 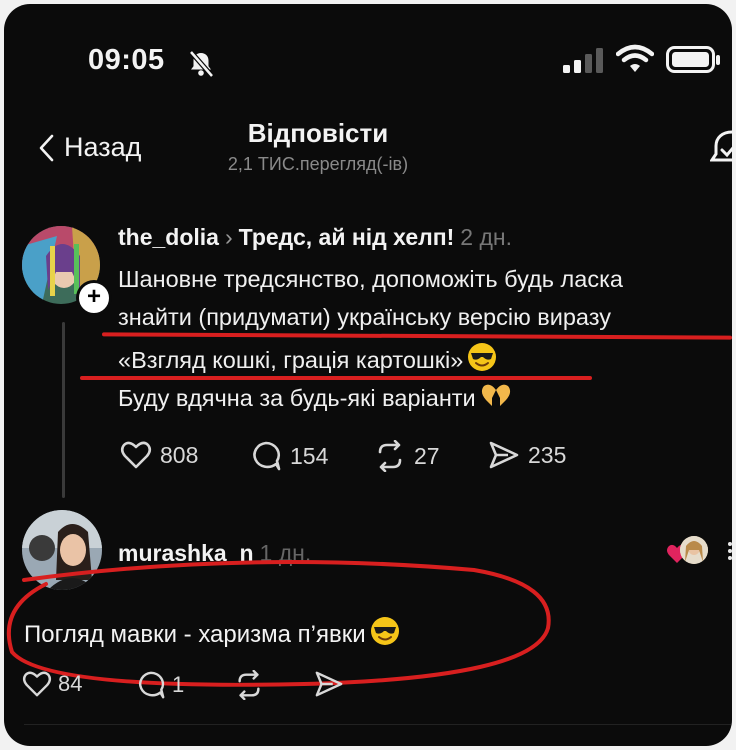 I want to click on post-quote: «Взгляд кошкі, грація картошкі», so click(x=291, y=360).